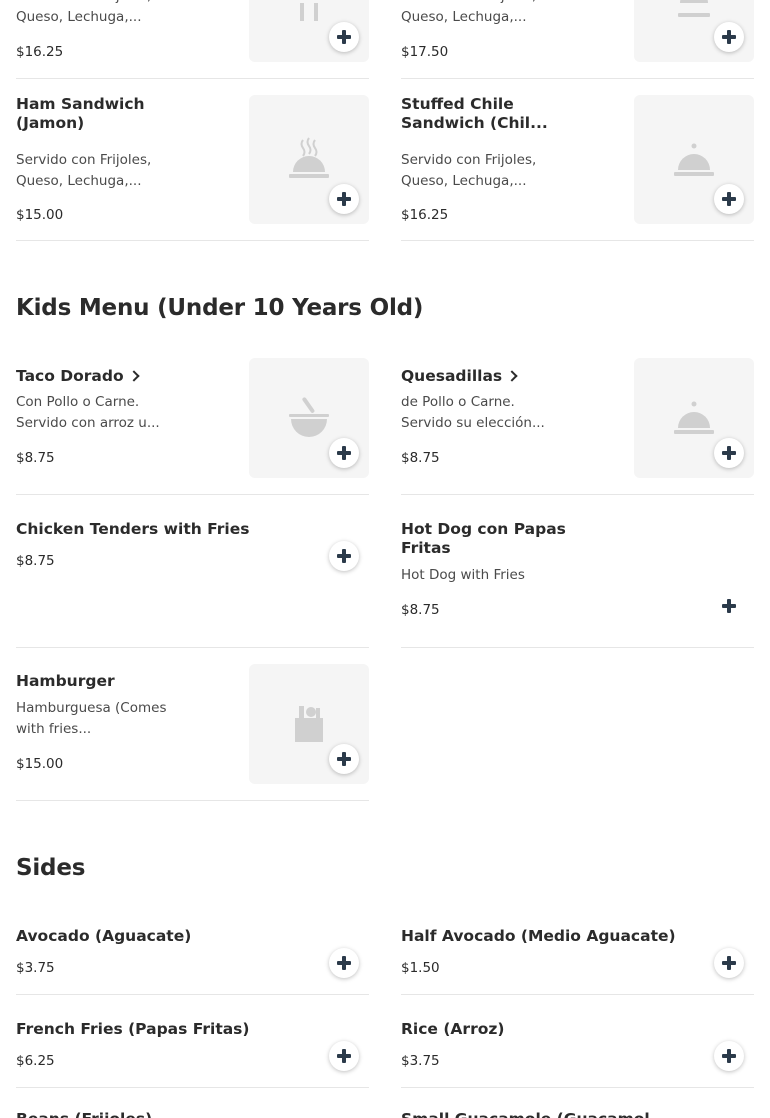 The height and width of the screenshot is (1118, 770). Describe the element at coordinates (463, 575) in the screenshot. I see `item-description: Hot Dog with Fries` at that location.